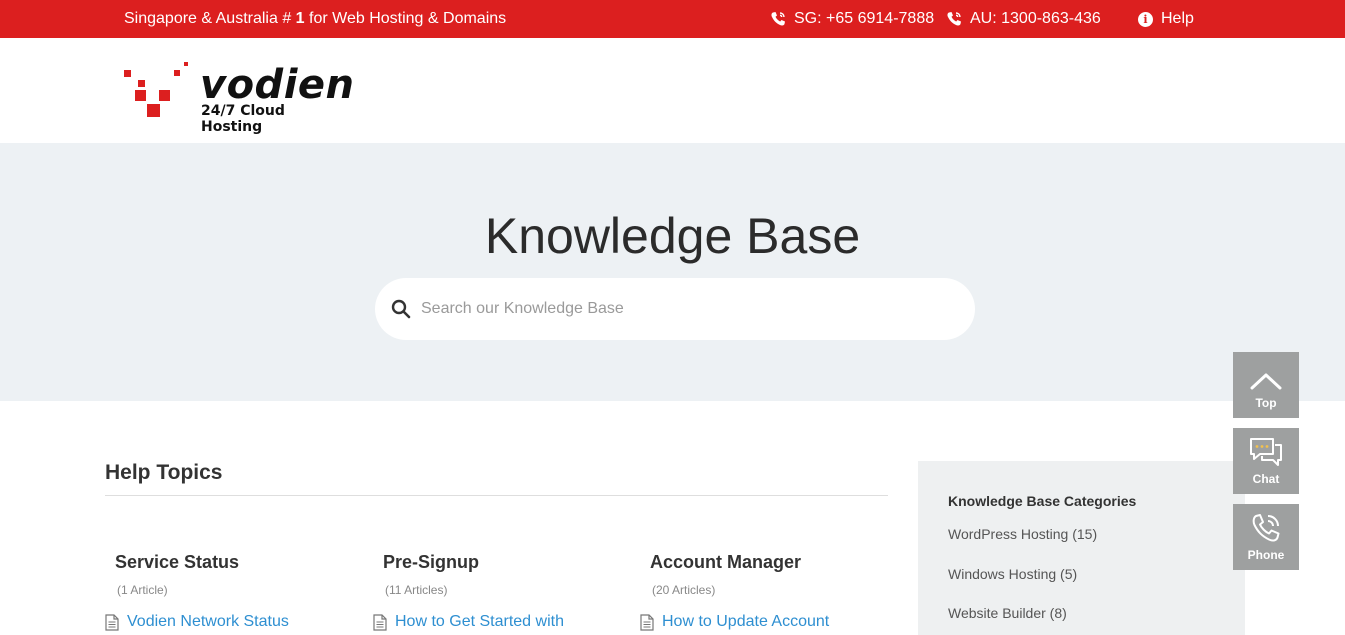 The height and width of the screenshot is (635, 1345). Describe the element at coordinates (672, 236) in the screenshot. I see `page-title: Knowledge Base` at that location.